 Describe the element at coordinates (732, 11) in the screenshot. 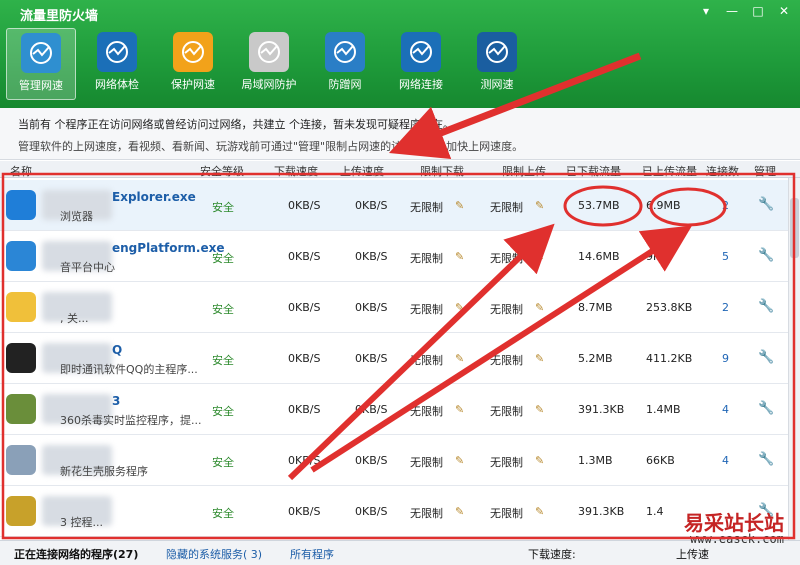

I see `minimize-icon: —` at that location.